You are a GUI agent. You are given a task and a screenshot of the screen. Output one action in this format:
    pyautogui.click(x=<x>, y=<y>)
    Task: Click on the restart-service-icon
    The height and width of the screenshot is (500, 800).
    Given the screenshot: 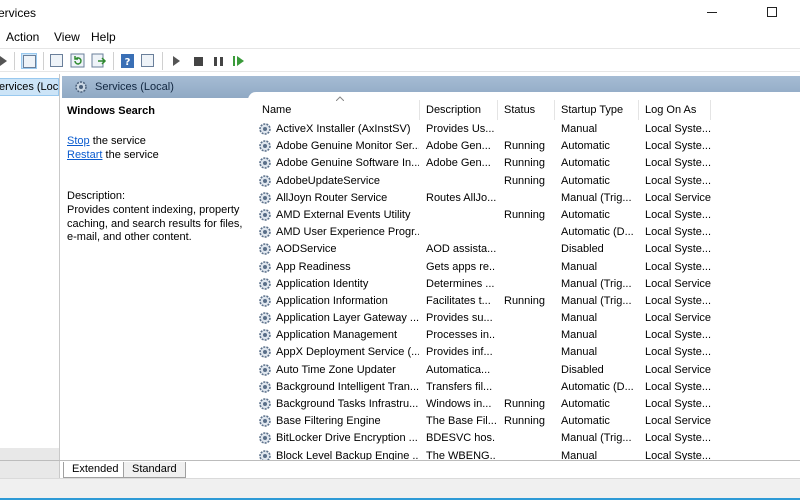 What is the action you would take?
    pyautogui.click(x=239, y=61)
    